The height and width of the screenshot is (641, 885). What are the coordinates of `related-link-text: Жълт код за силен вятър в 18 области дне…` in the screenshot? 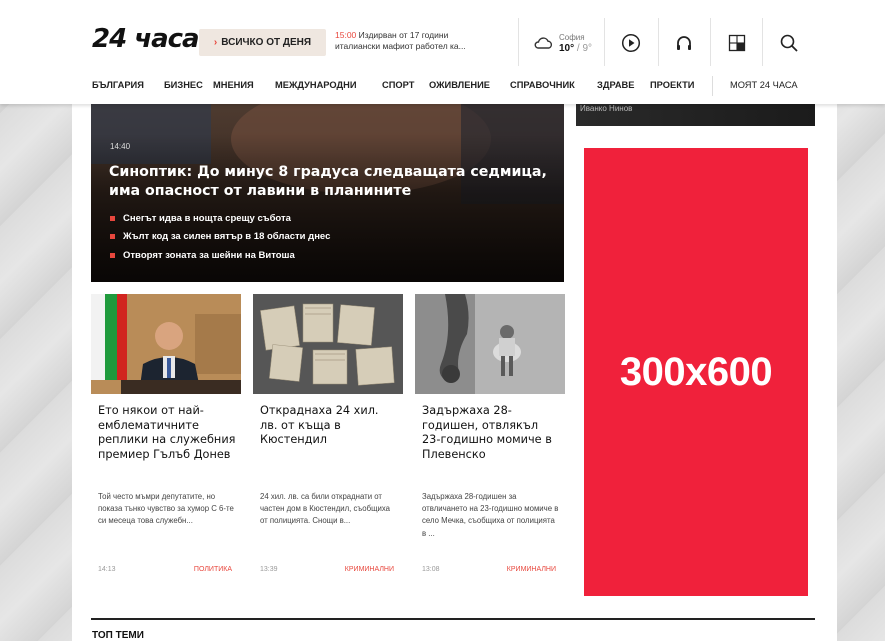 It's located at (227, 237).